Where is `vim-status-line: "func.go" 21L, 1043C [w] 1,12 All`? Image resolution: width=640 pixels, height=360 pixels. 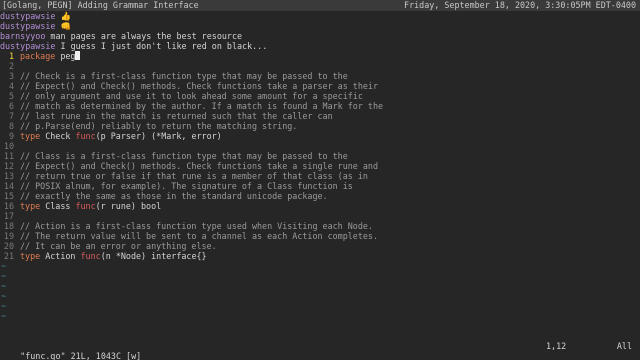
vim-status-line: "func.go" 21L, 1043C [w] 1,12 All is located at coordinates (320, 350).